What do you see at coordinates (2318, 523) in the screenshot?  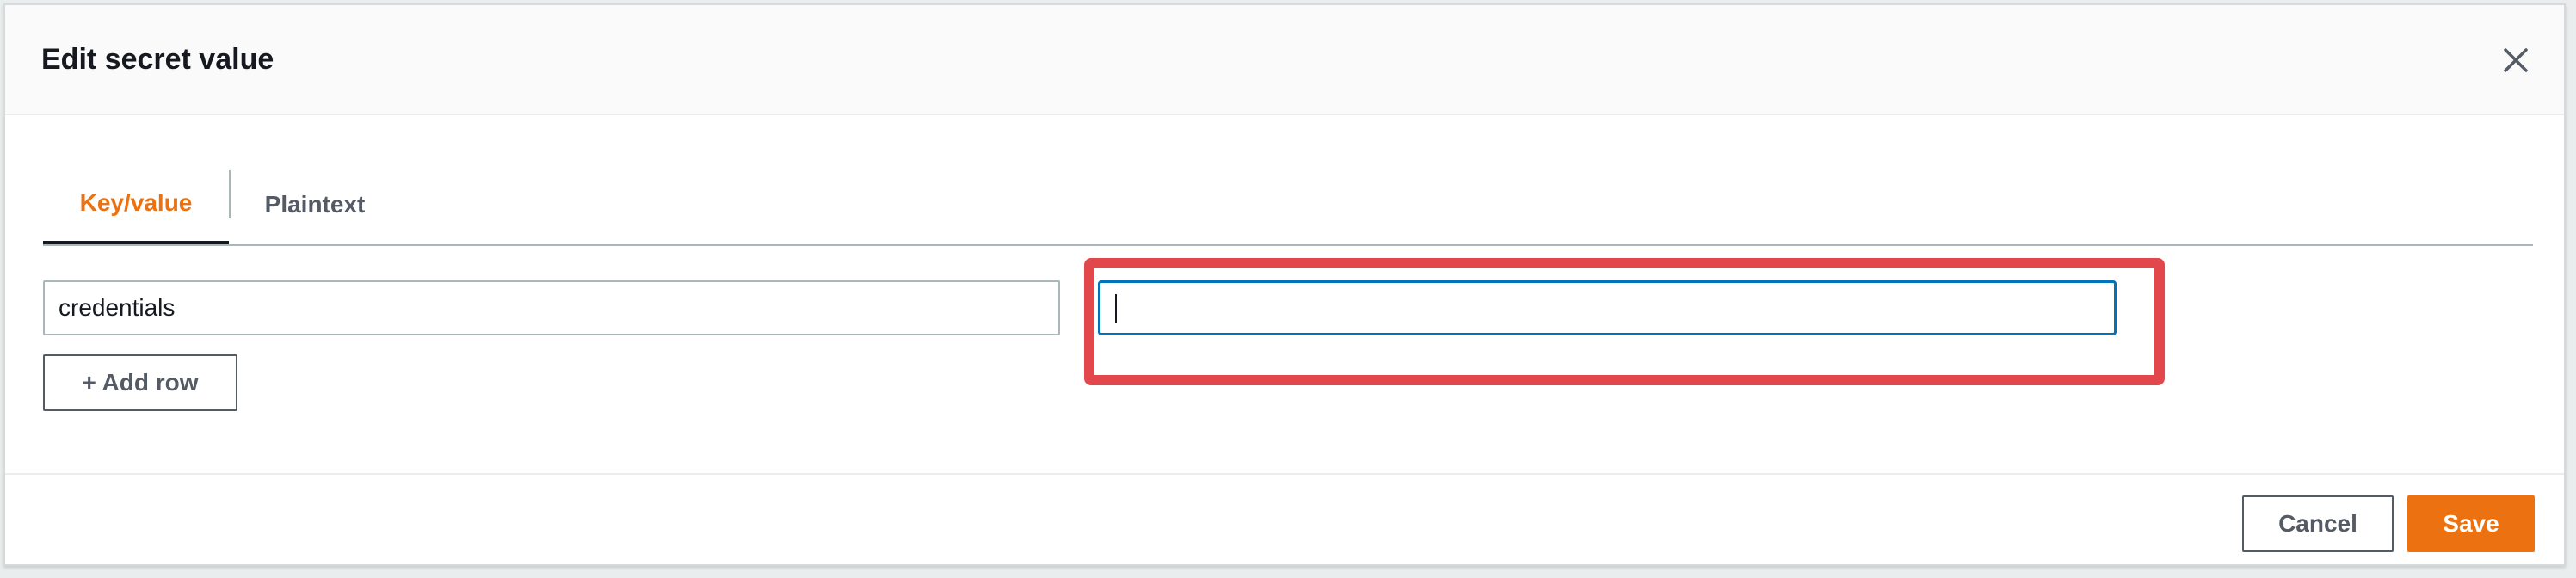 I see `cancel-button: Cancel` at bounding box center [2318, 523].